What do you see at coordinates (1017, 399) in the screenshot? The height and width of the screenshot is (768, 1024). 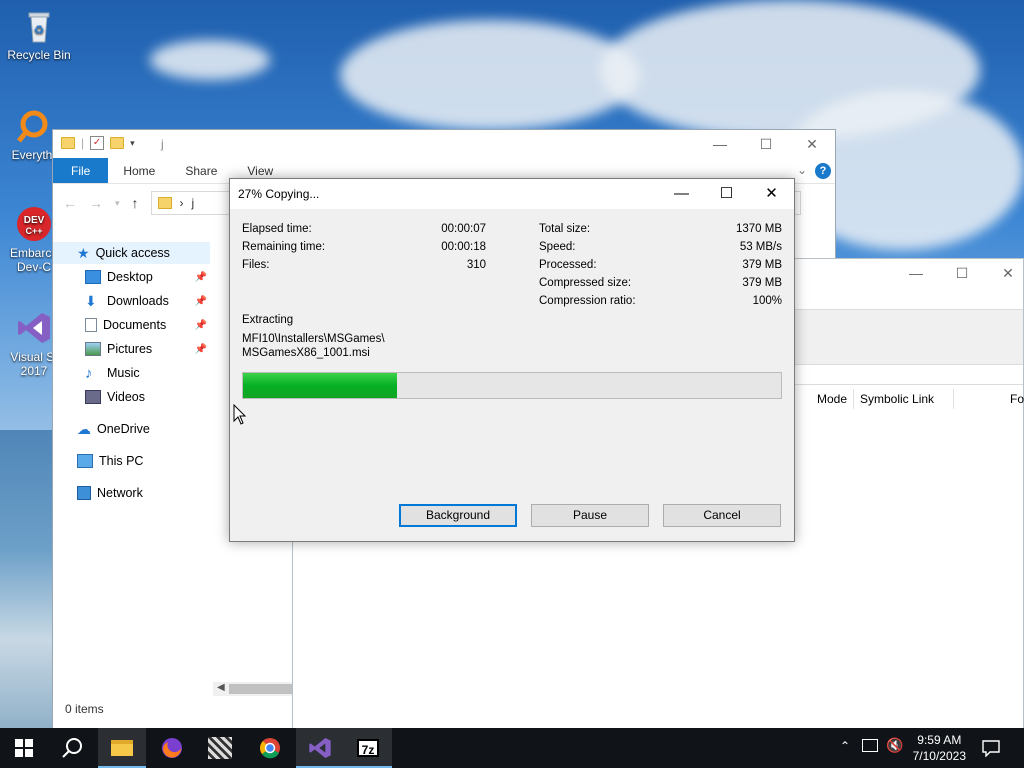 I see `column-header-folders: Fo` at bounding box center [1017, 399].